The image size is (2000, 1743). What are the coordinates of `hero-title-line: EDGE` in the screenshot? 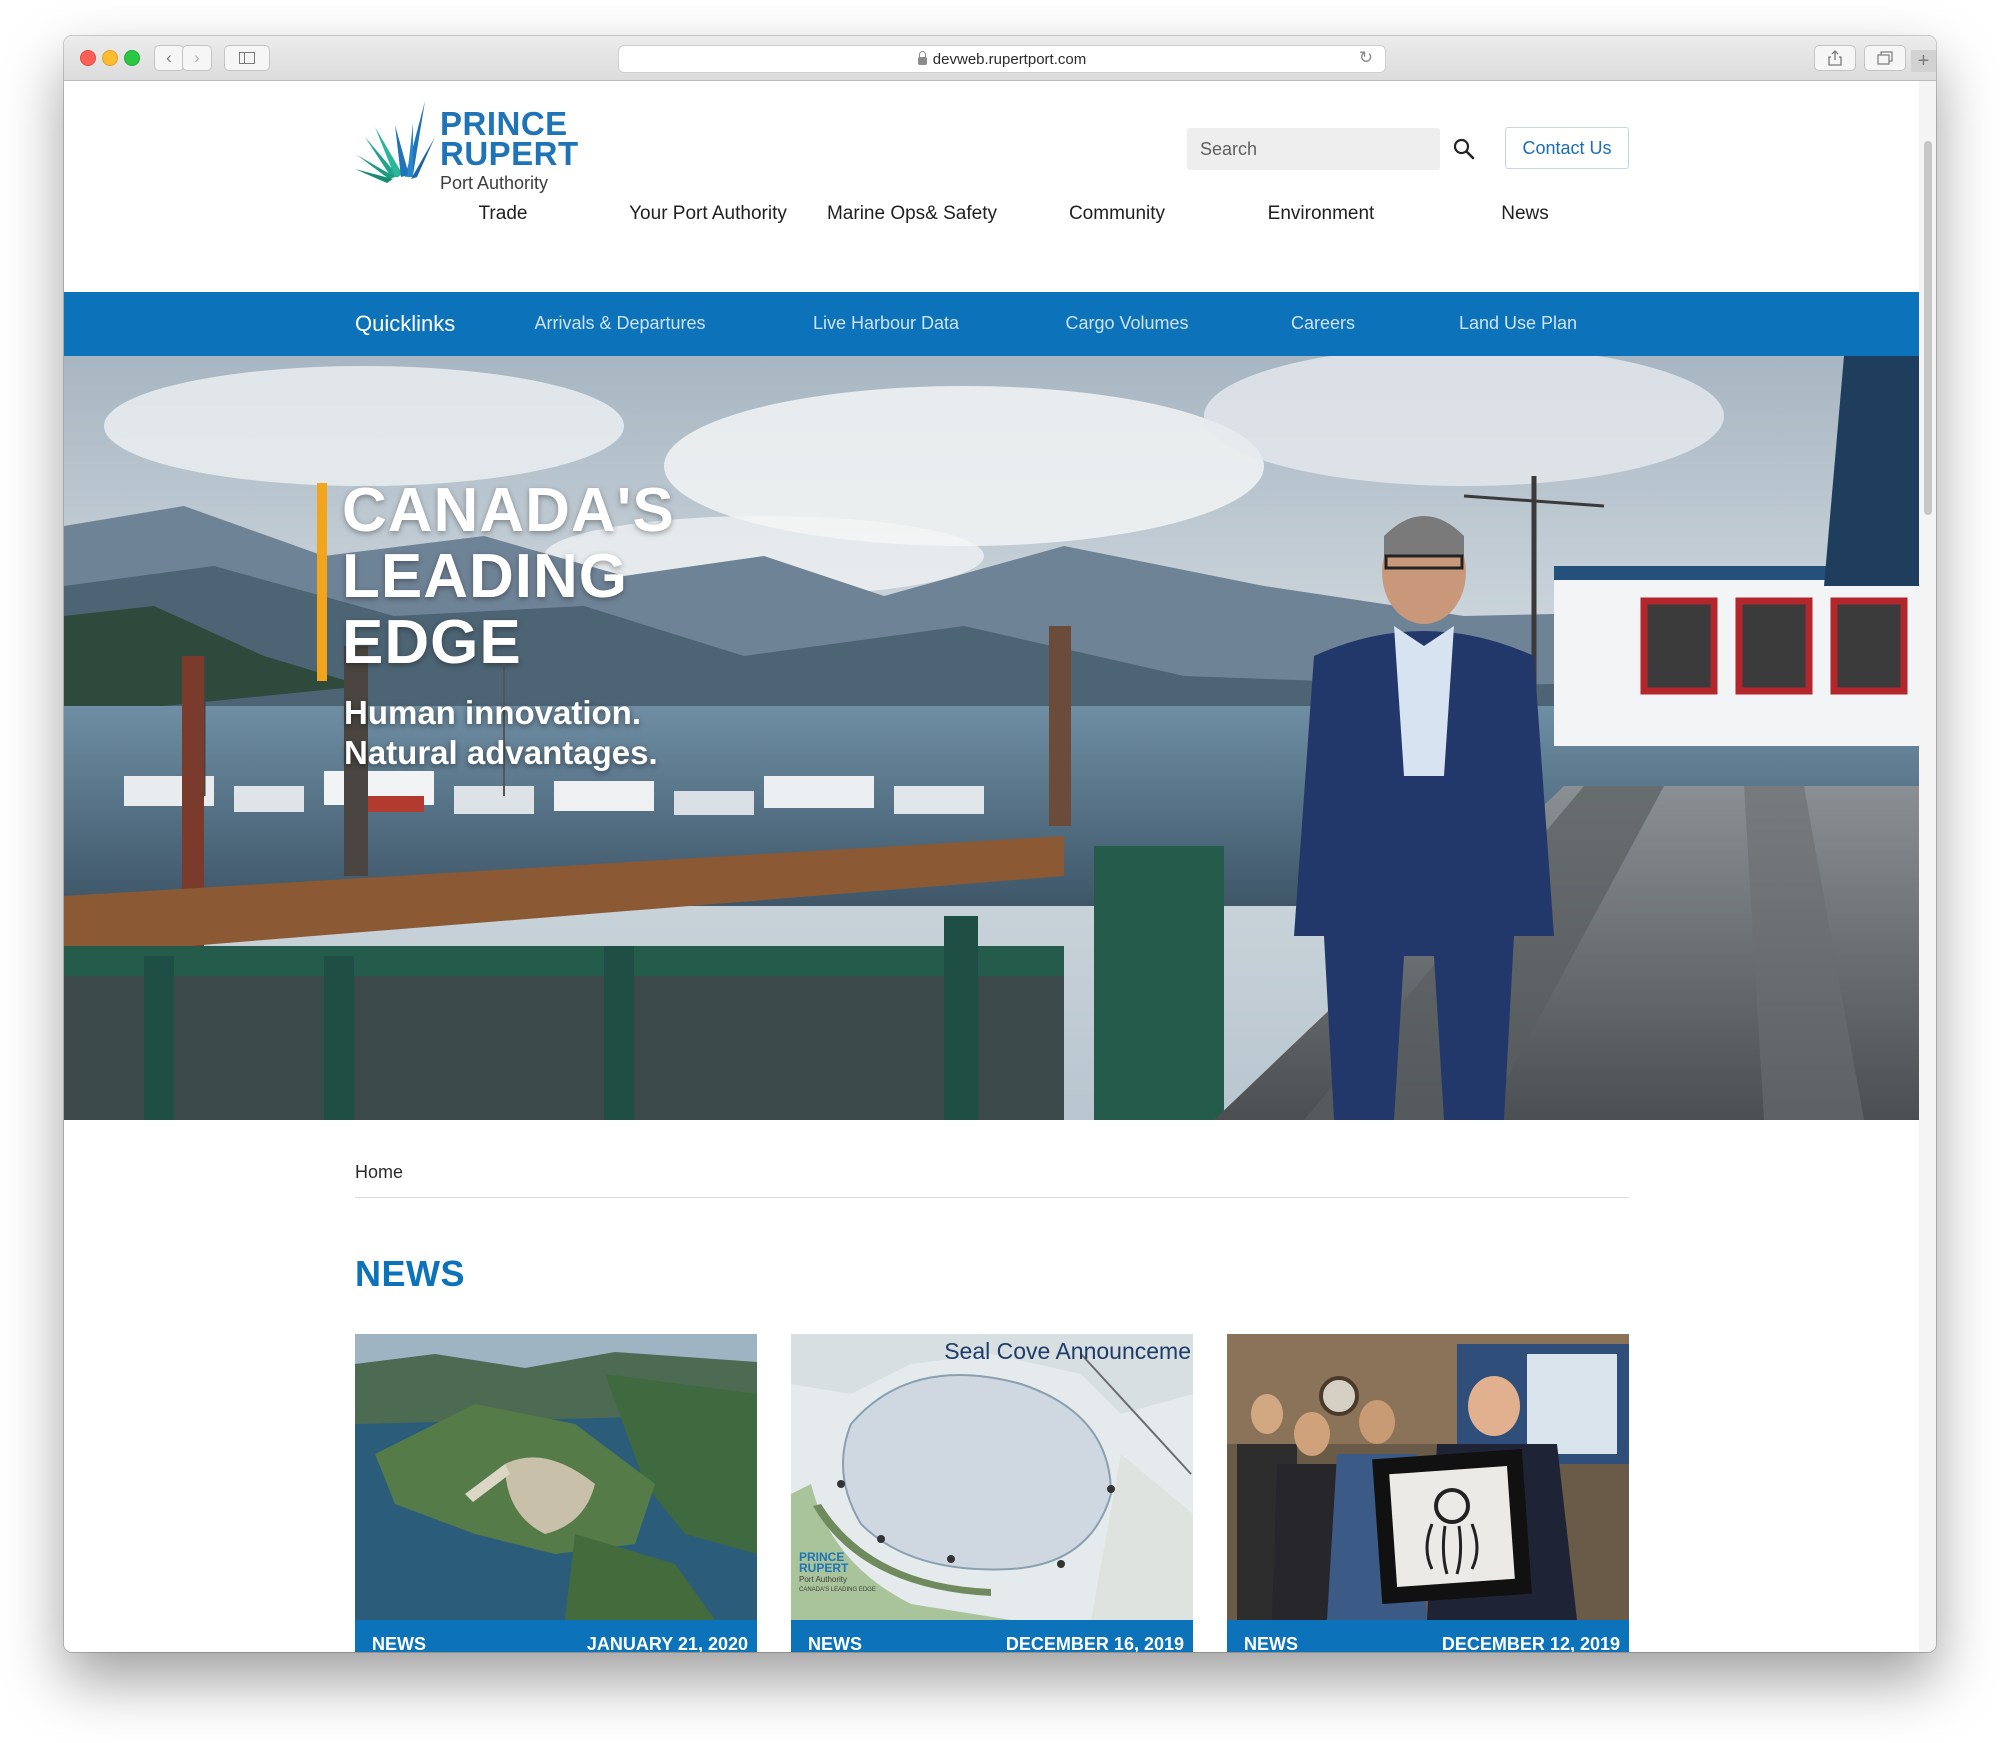 It's located at (432, 642).